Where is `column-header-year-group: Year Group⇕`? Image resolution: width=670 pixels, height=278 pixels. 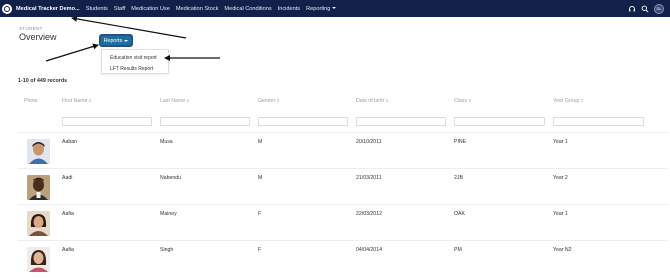 column-header-year-group: Year Group⇕ is located at coordinates (568, 101).